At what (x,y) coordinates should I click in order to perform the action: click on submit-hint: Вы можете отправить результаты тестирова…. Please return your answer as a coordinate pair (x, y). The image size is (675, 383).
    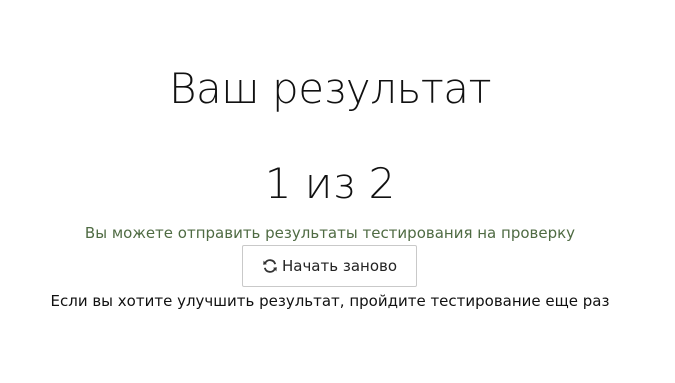
    Looking at the image, I should click on (330, 233).